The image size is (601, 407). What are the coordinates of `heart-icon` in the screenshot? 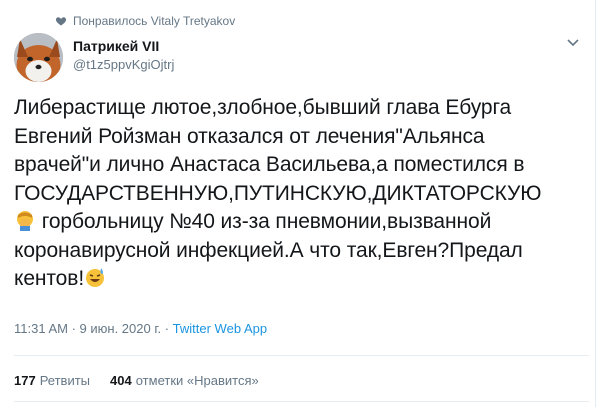 It's located at (61, 21).